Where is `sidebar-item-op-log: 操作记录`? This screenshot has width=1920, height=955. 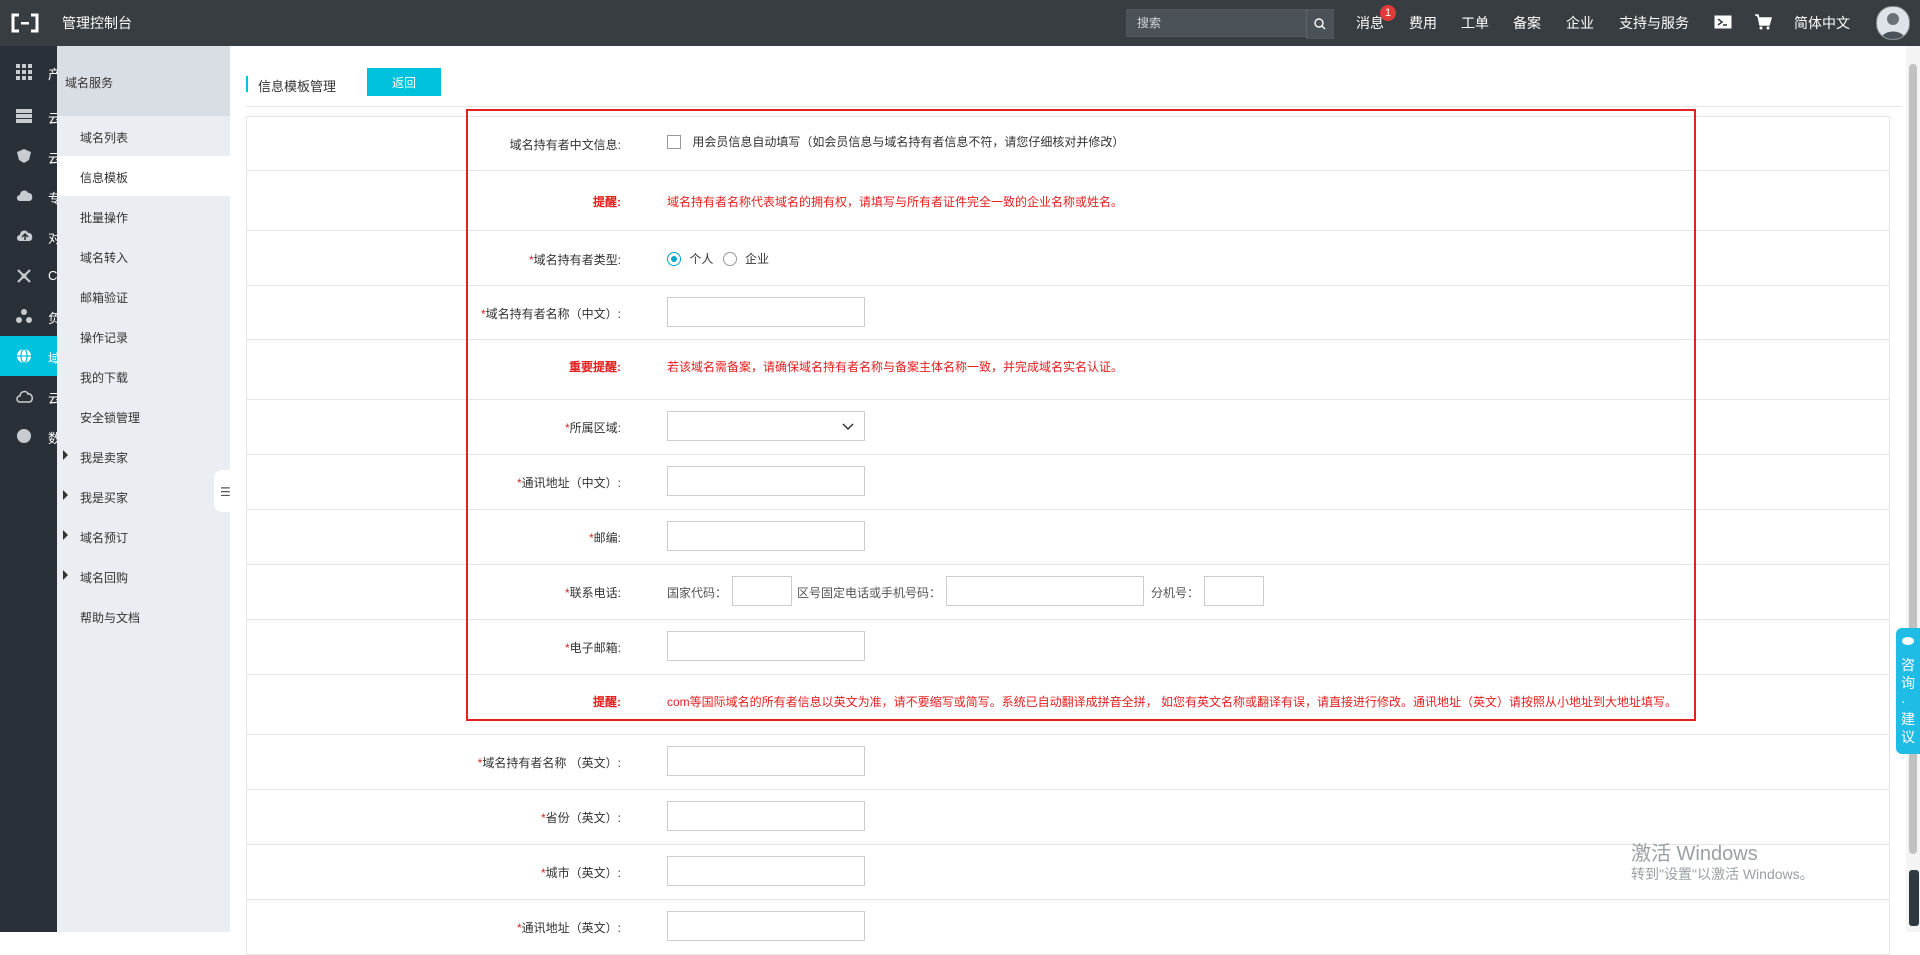
sidebar-item-op-log: 操作记录 is located at coordinates (143, 336).